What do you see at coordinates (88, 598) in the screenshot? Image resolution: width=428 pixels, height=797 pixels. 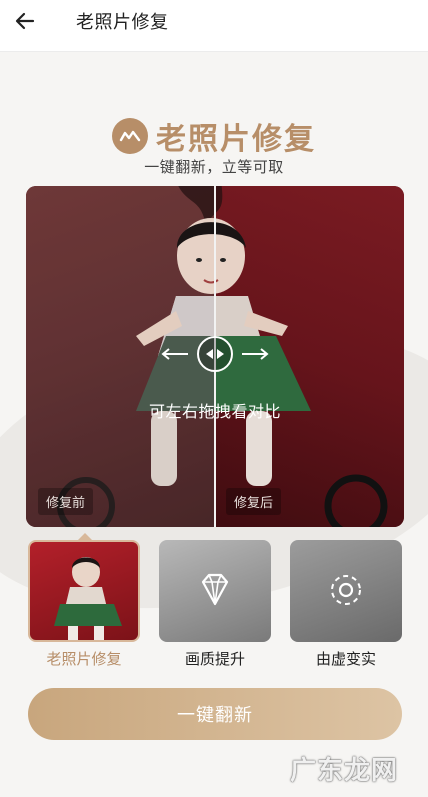 I see `photo-thumbnail` at bounding box center [88, 598].